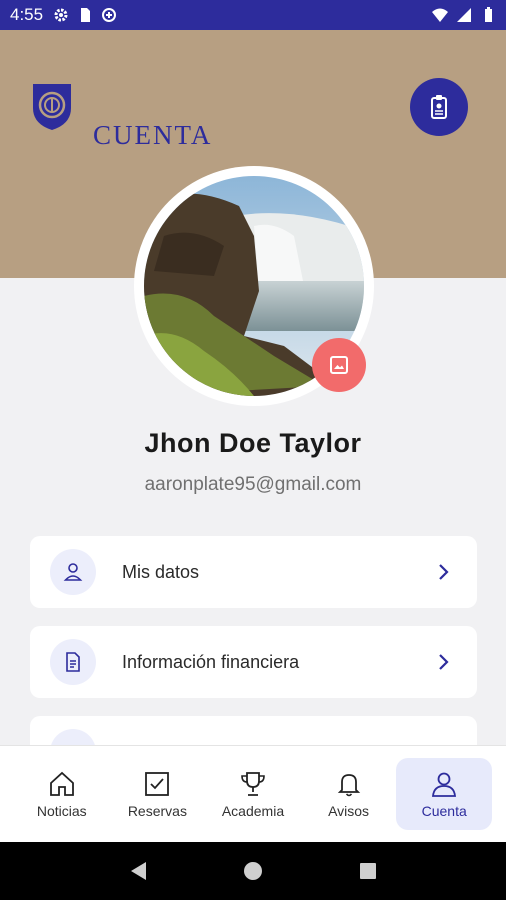 This screenshot has width=506, height=900. What do you see at coordinates (211, 661) in the screenshot?
I see `menu-item-label: Información financiera` at bounding box center [211, 661].